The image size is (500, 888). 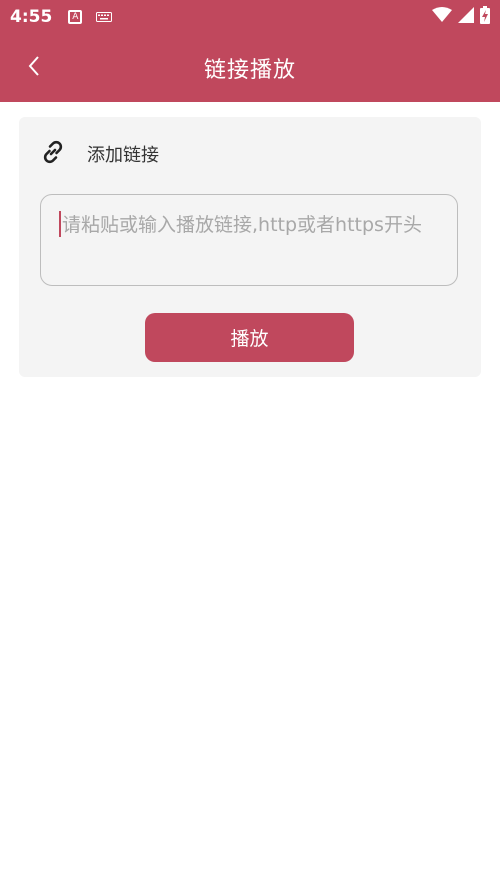 I want to click on signal-icon, so click(x=466, y=17).